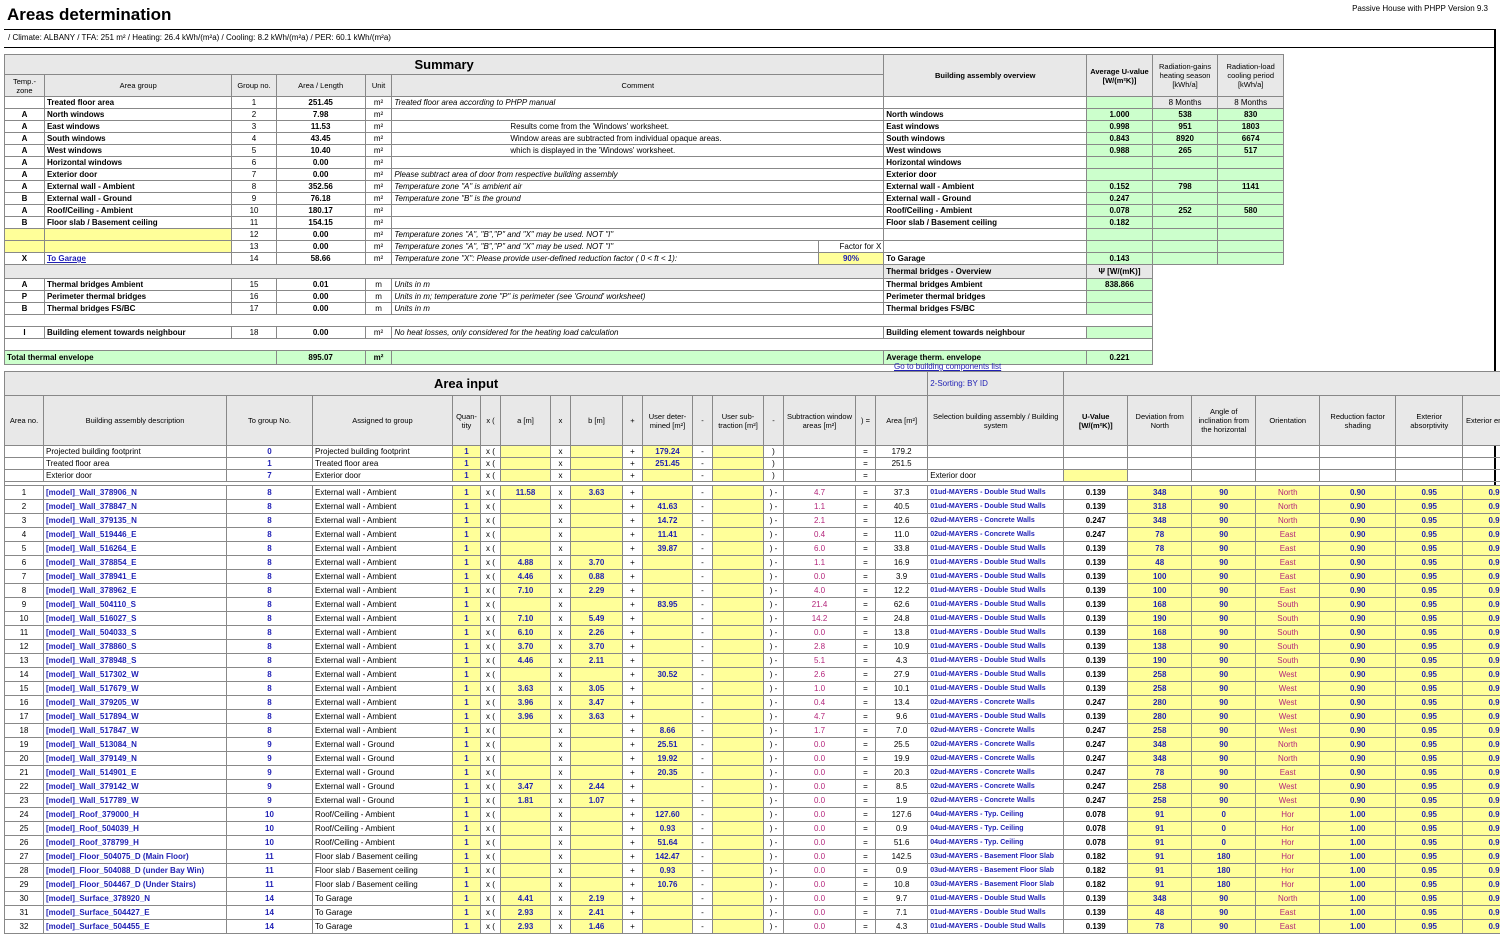 The width and height of the screenshot is (1500, 934). Describe the element at coordinates (135, 493) in the screenshot. I see `assembly-desc-cell: [model]_Wall_378906_N` at that location.